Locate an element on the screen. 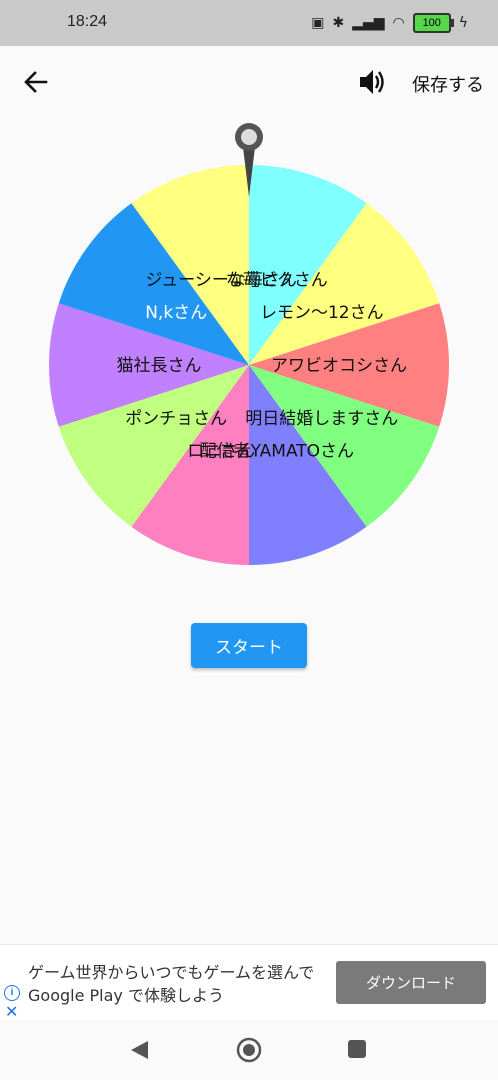  wheel-segment-label: N,kさん is located at coordinates (176, 313).